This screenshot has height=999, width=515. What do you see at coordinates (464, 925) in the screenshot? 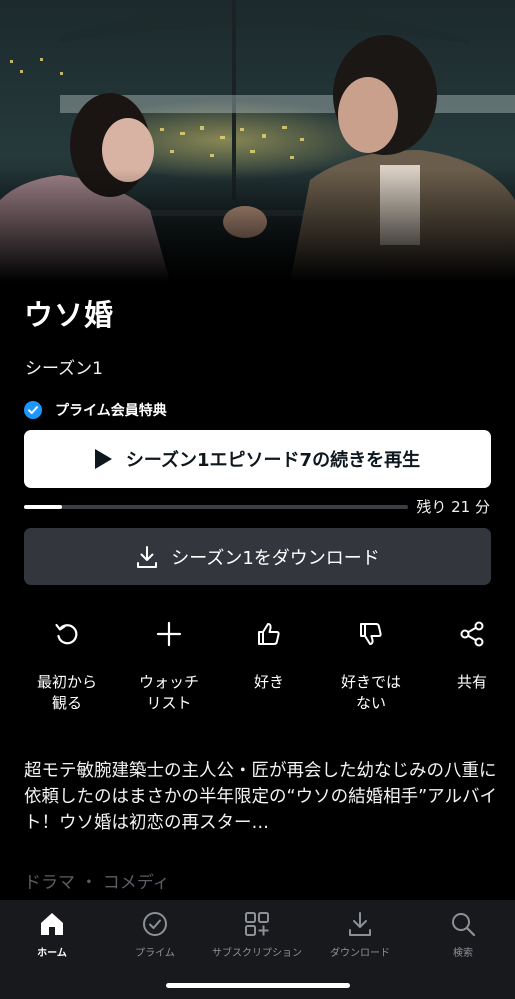
I see `search-icon` at bounding box center [464, 925].